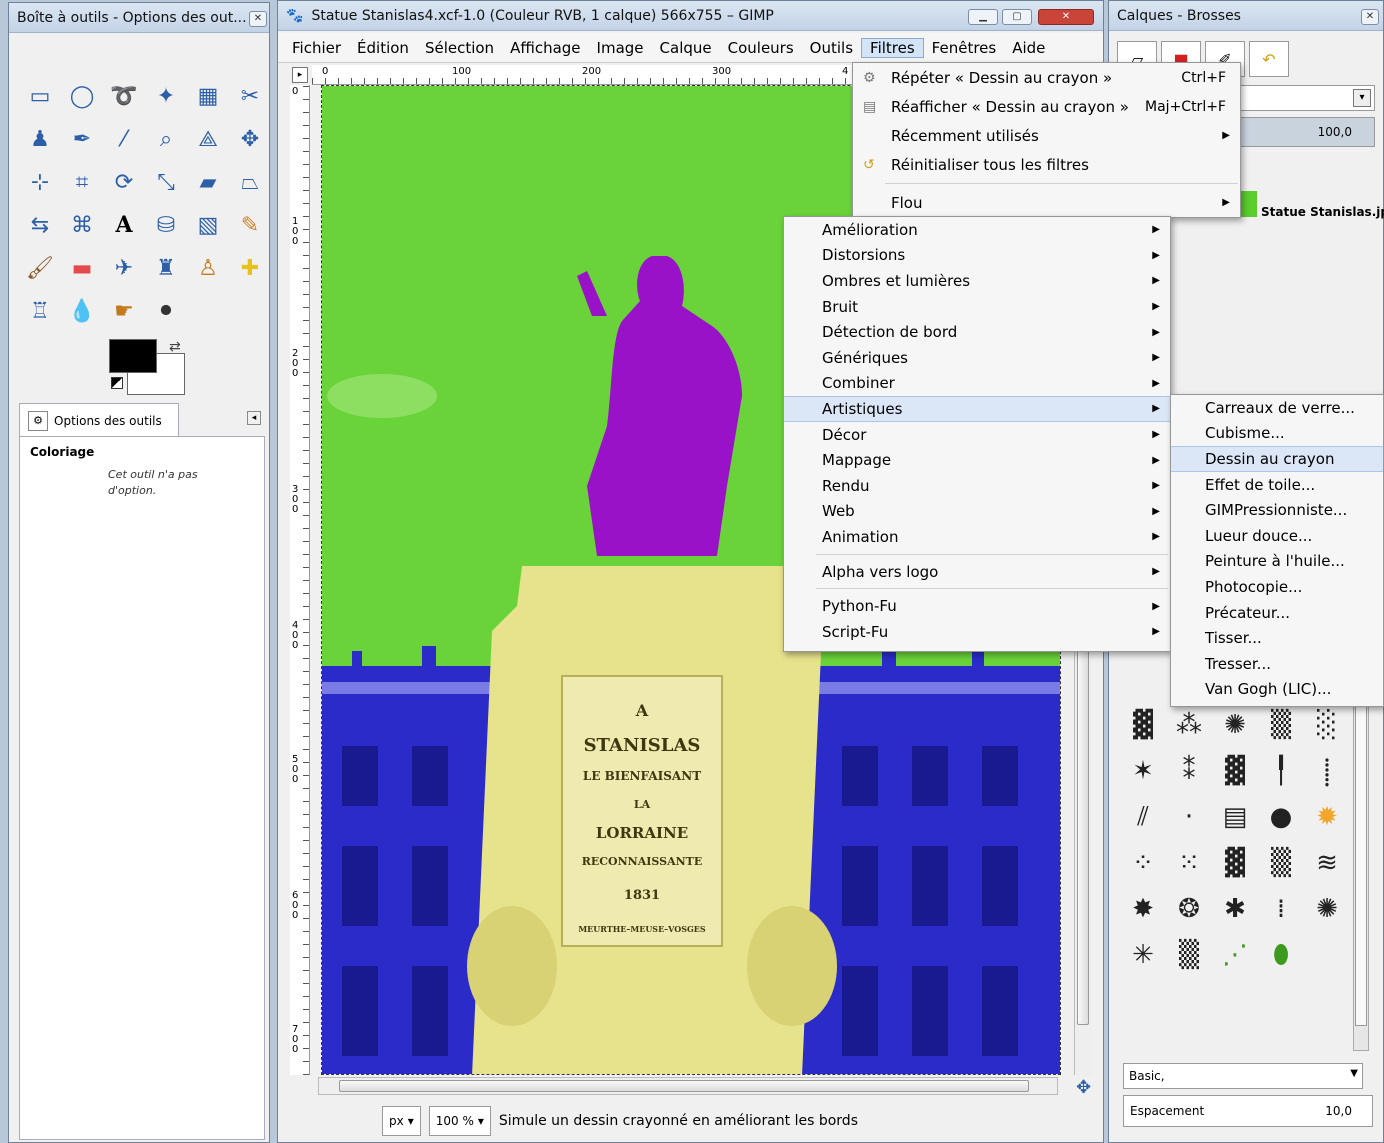 The width and height of the screenshot is (1384, 1143). Describe the element at coordinates (1281, 817) in the screenshot. I see `brush-item: ●` at that location.